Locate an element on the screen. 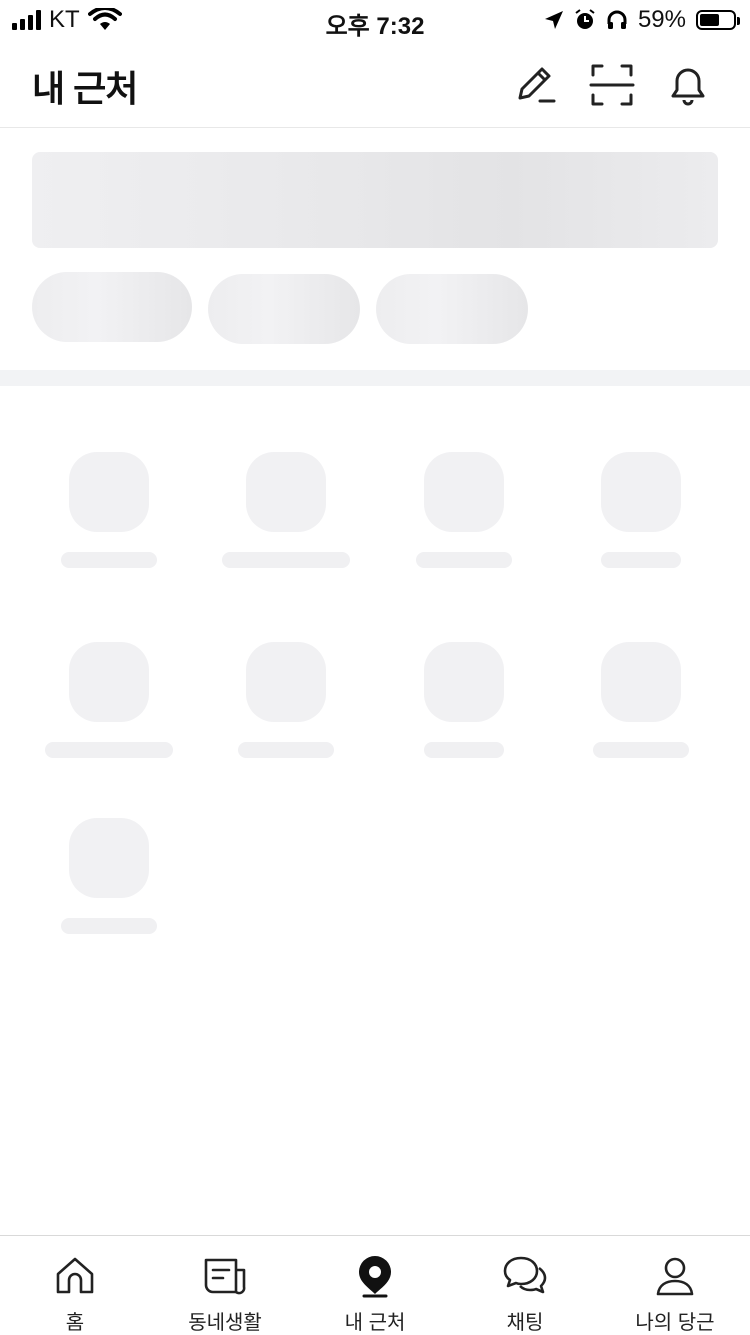 Image resolution: width=750 pixels, height=1335 pixels. location-arrow-icon is located at coordinates (553, 20).